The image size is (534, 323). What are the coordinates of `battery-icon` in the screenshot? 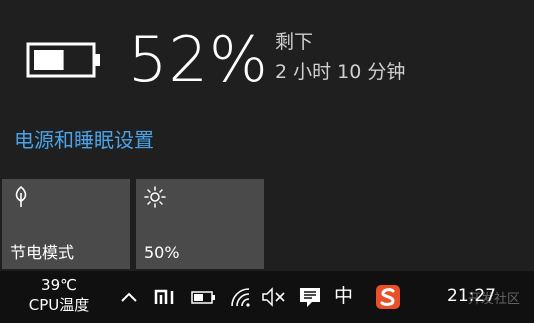 It's located at (204, 297).